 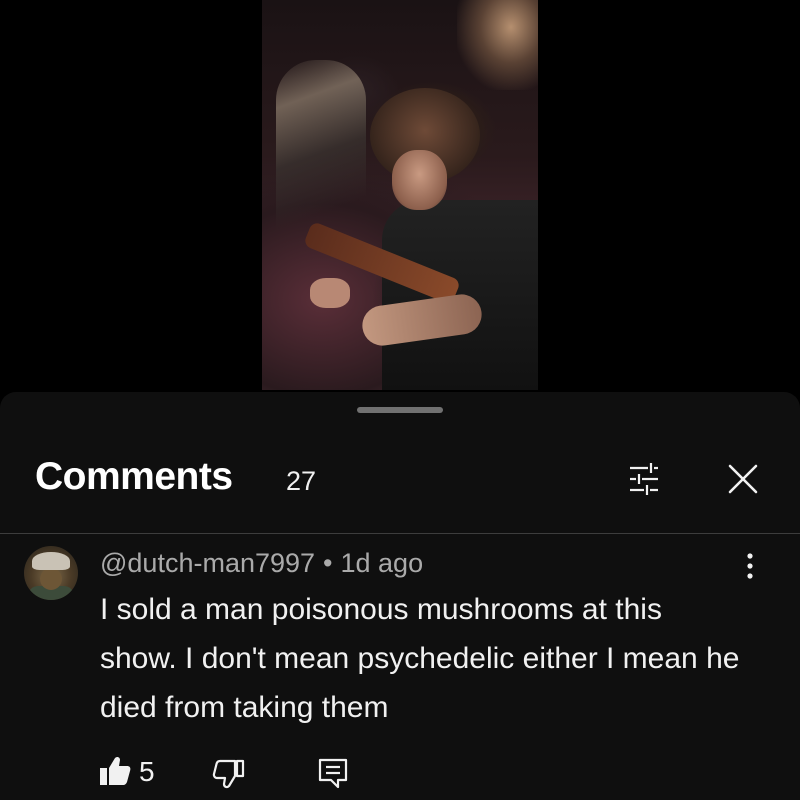 I want to click on like-count: 5, so click(x=147, y=771).